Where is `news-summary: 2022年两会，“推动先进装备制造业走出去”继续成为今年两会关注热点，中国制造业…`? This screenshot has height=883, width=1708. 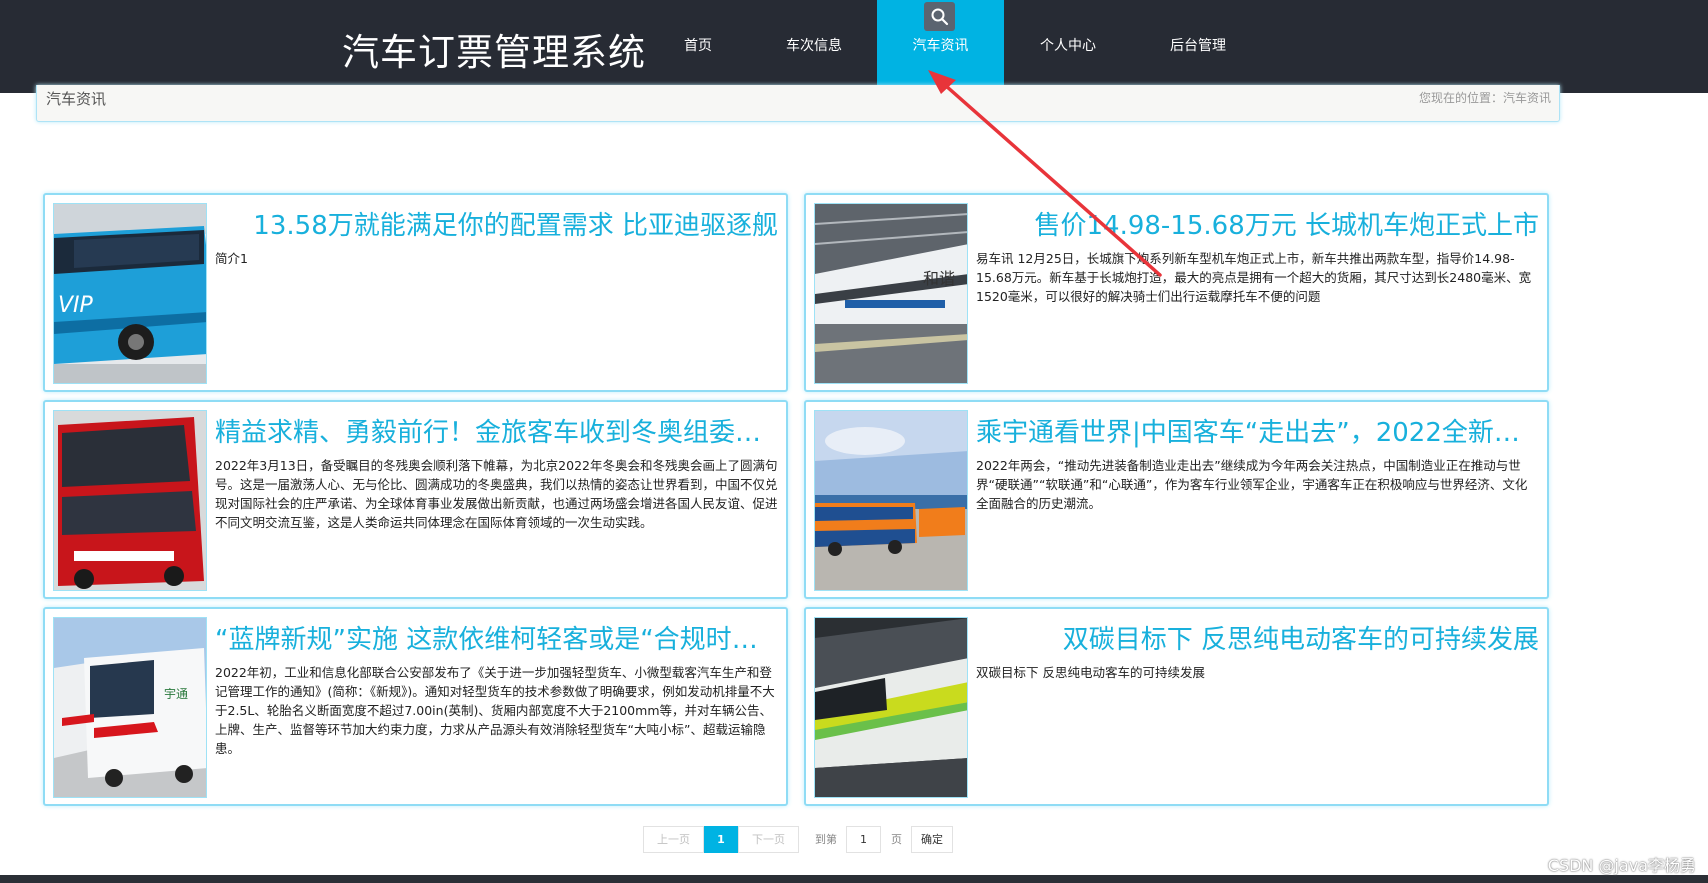 news-summary: 2022年两会，“推动先进装备制造业走出去”继续成为今年两会关注热点，中国制造业… is located at coordinates (1252, 484).